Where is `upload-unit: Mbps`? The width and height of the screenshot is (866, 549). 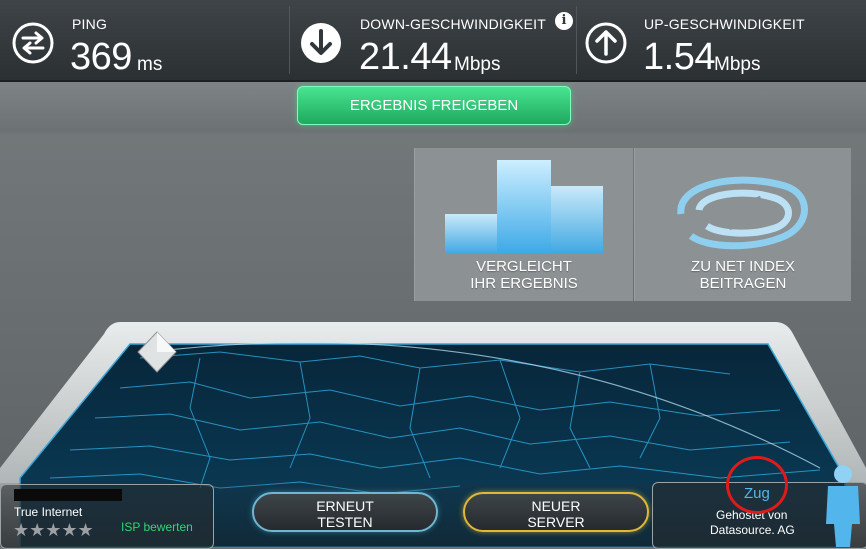
upload-unit: Mbps is located at coordinates (737, 64).